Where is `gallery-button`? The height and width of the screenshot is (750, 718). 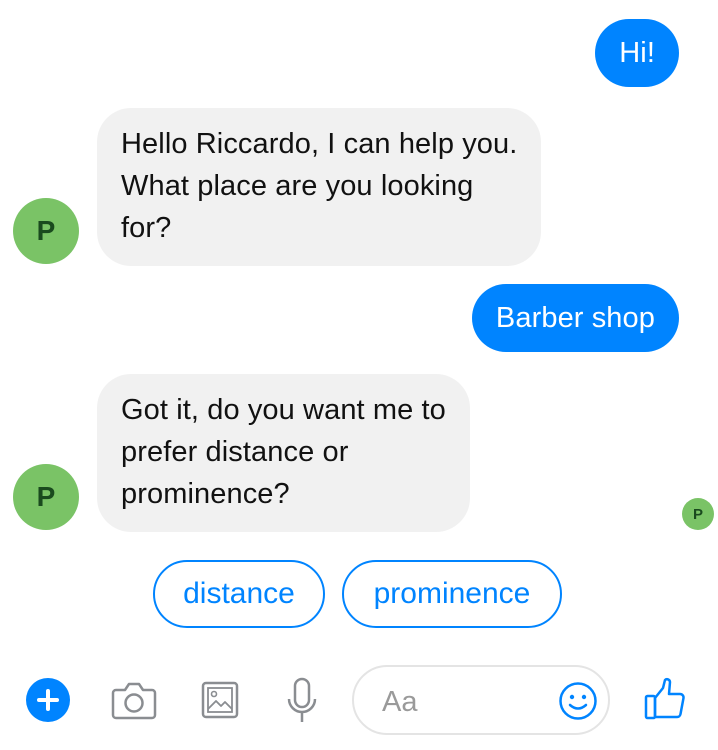 gallery-button is located at coordinates (220, 700).